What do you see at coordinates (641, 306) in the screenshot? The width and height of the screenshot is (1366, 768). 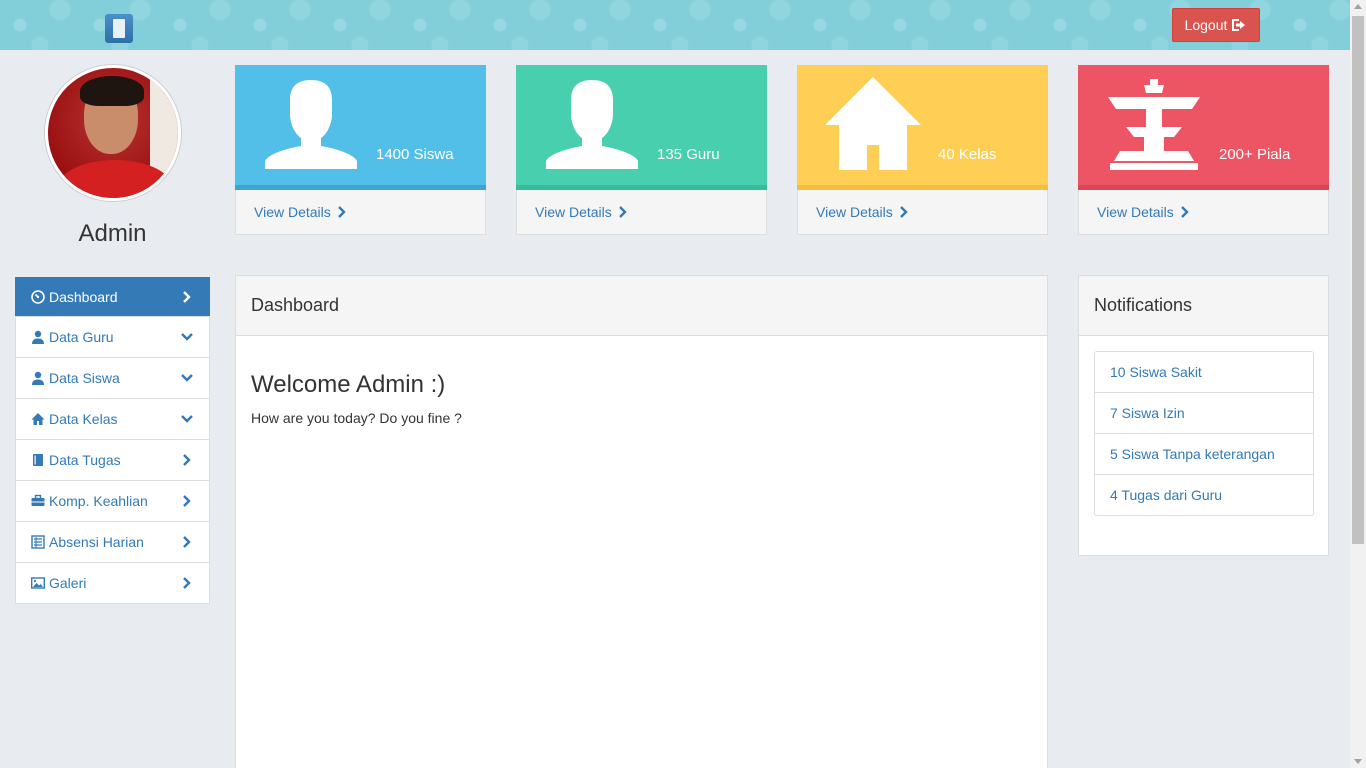 I see `panel-title: Dashboard` at bounding box center [641, 306].